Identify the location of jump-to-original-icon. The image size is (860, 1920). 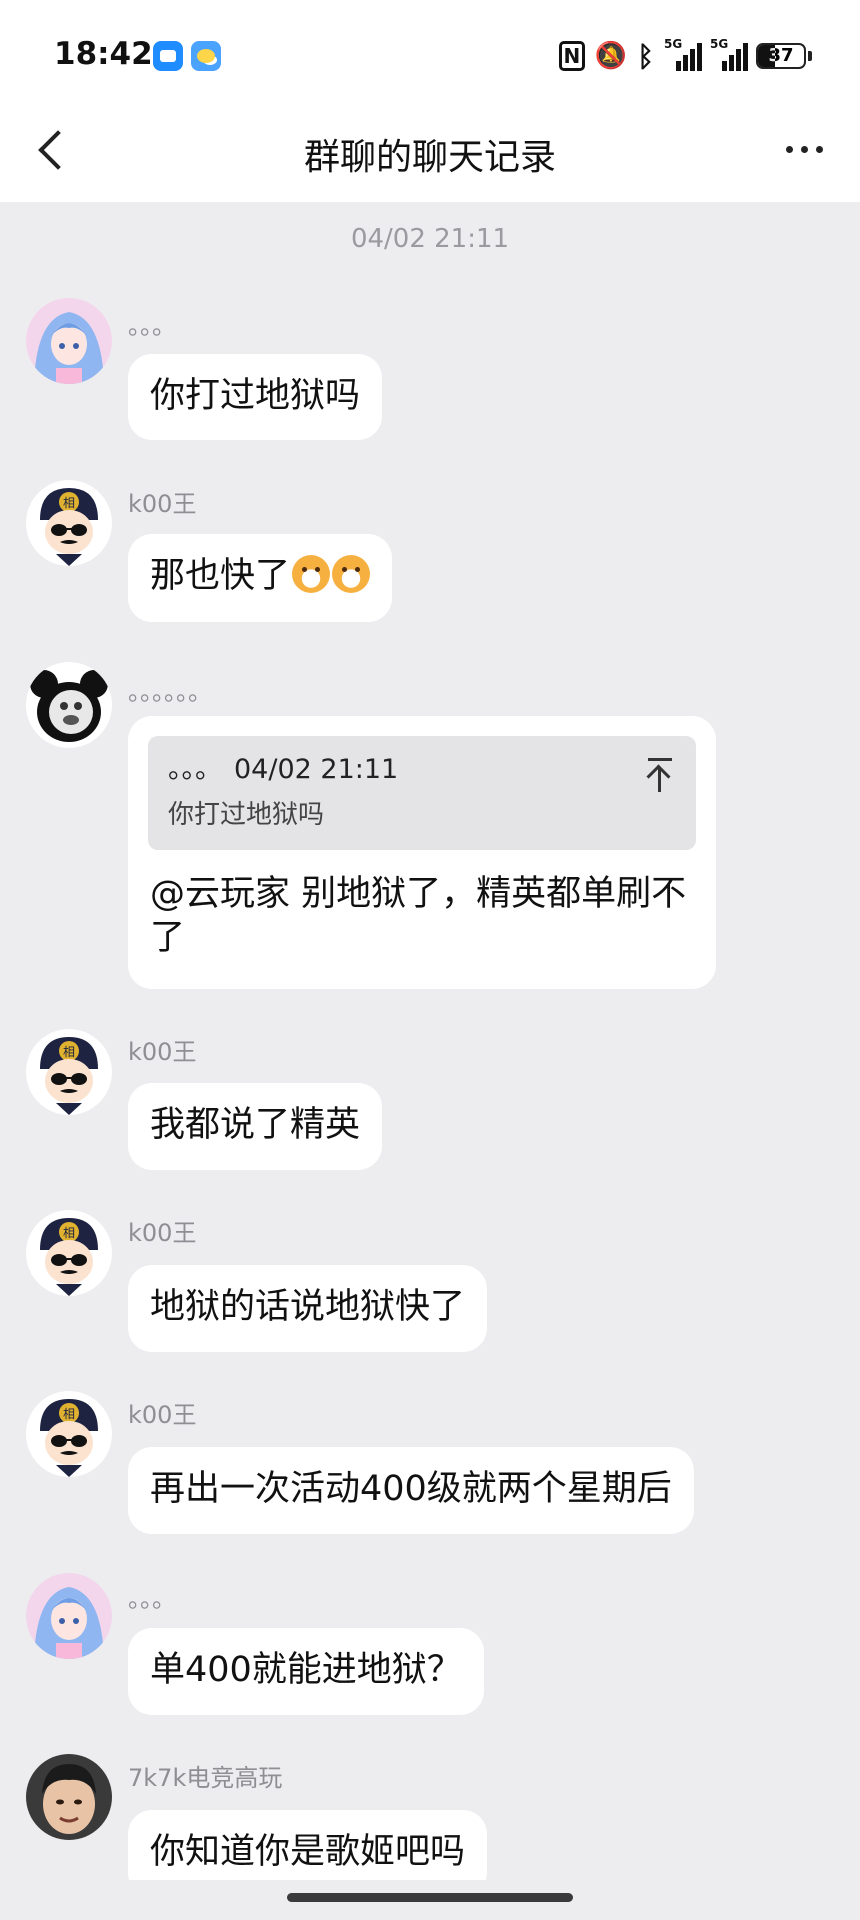
(661, 775).